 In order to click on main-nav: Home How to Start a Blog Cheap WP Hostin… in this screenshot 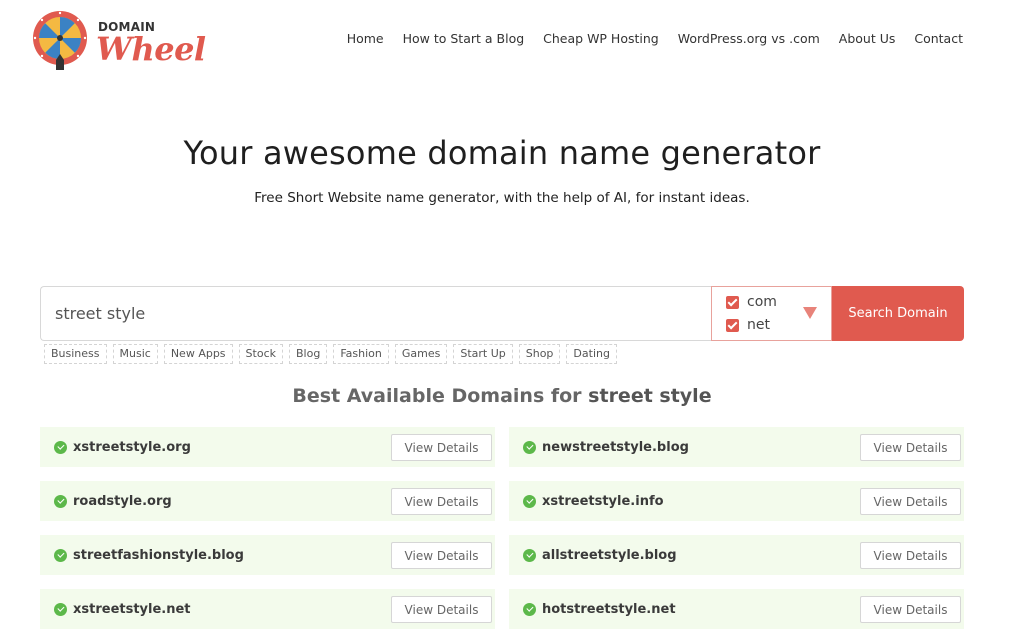, I will do `click(655, 38)`.